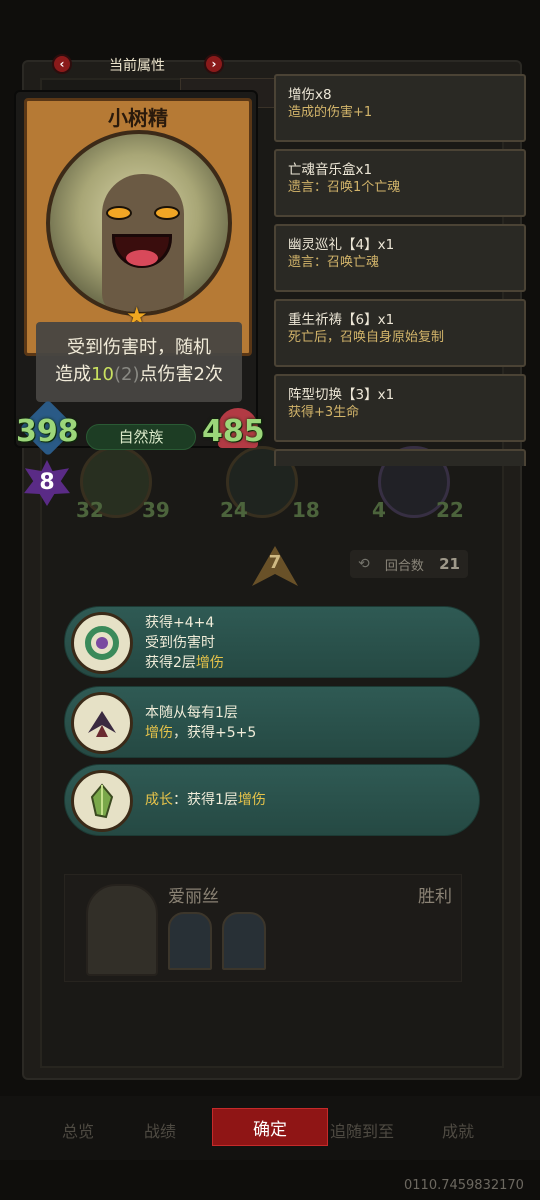  What do you see at coordinates (334, 262) in the screenshot?
I see `effect-detail: 遗言：召唤亡魂` at bounding box center [334, 262].